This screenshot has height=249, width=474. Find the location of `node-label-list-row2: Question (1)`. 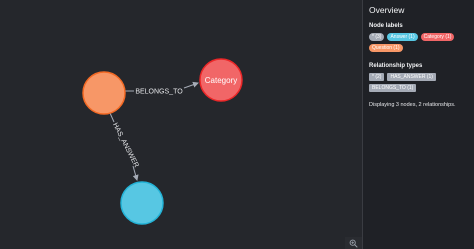

node-label-list-row2: Question (1) is located at coordinates (421, 48).